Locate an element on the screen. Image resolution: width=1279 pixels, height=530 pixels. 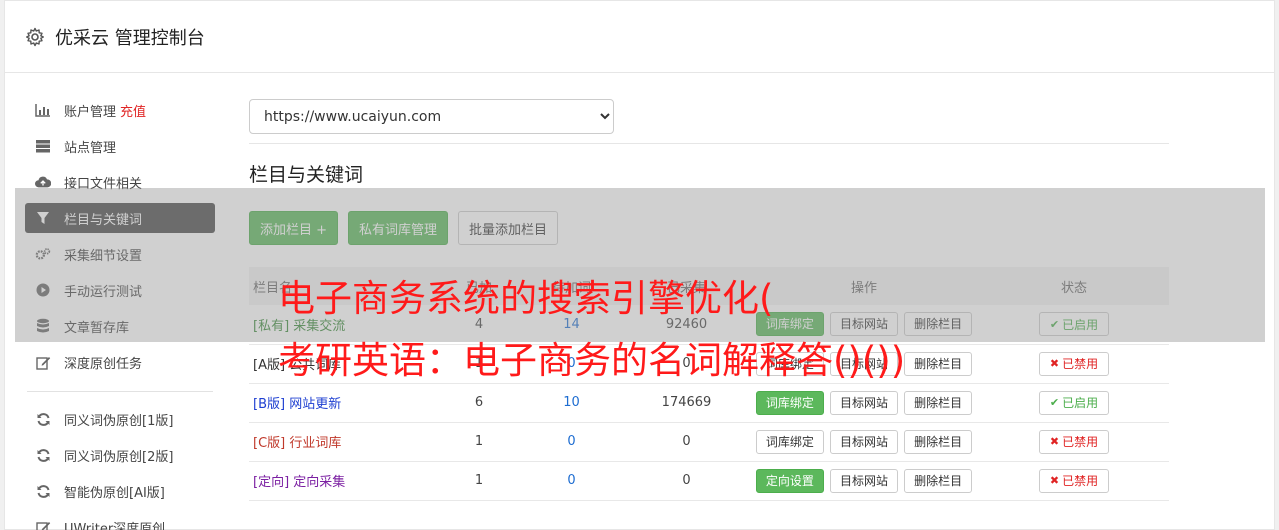
sidebar-divider is located at coordinates (120, 391).